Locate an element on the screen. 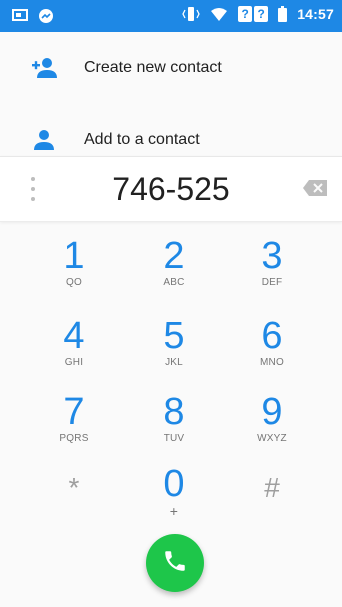 The image size is (342, 607). sim-indicators: ? ? is located at coordinates (253, 14).